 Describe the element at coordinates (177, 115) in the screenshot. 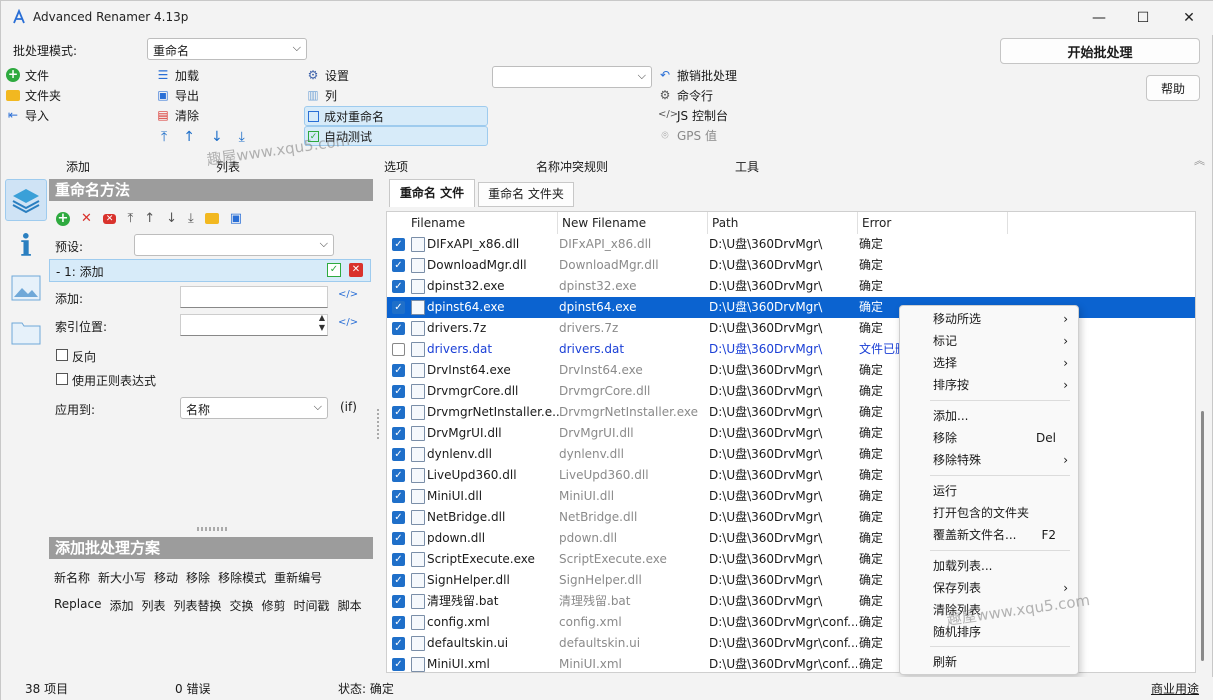

I see `clear-item: ▤ 清除` at that location.